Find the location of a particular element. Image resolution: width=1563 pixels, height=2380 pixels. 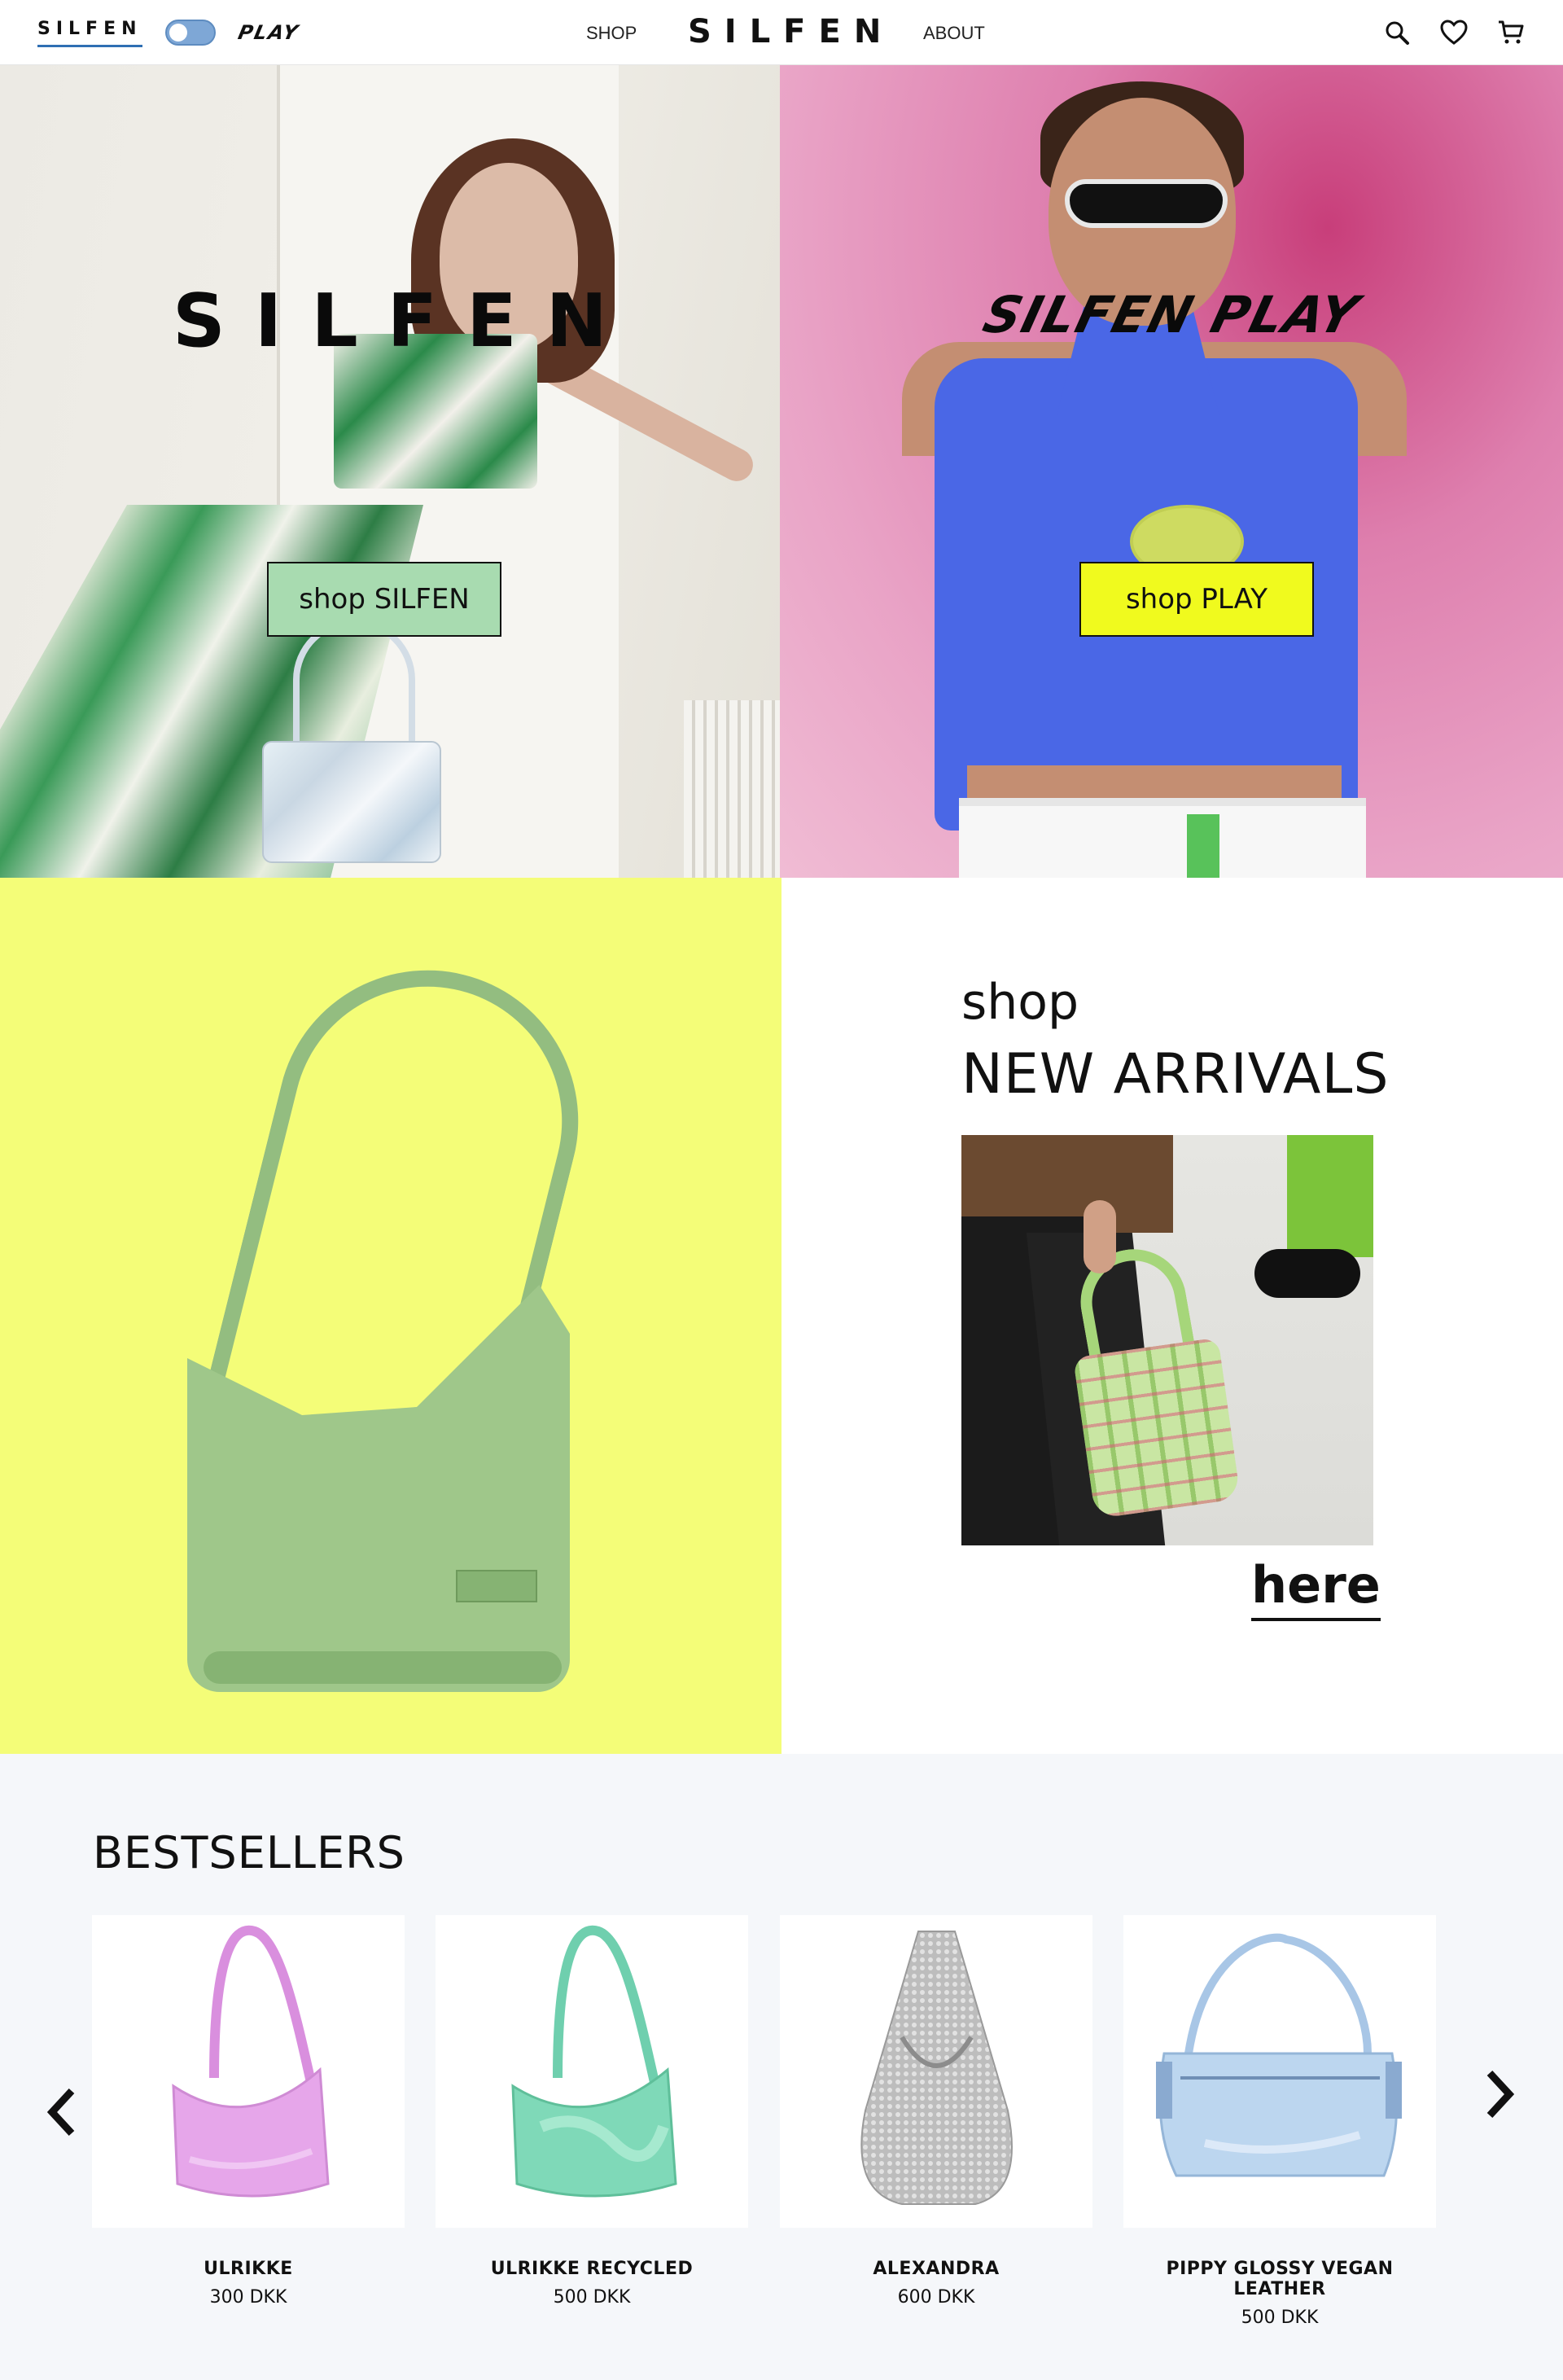

product-name: ULRIKKE RECYCLED is located at coordinates (592, 2269).